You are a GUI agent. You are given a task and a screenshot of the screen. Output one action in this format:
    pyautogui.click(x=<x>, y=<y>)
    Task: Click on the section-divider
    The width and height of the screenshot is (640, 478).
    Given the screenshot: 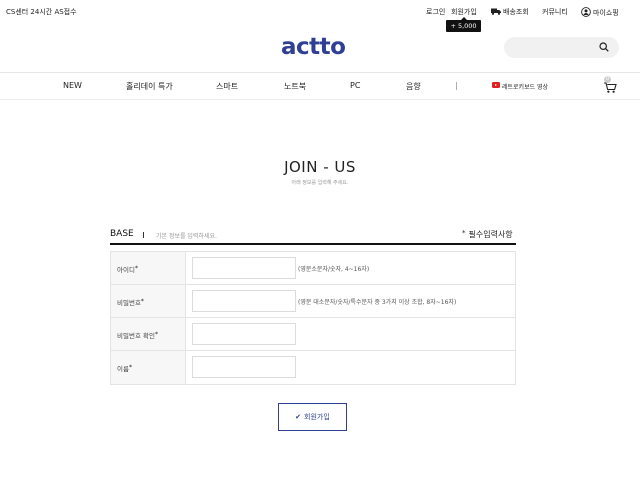 What is the action you would take?
    pyautogui.click(x=143, y=235)
    